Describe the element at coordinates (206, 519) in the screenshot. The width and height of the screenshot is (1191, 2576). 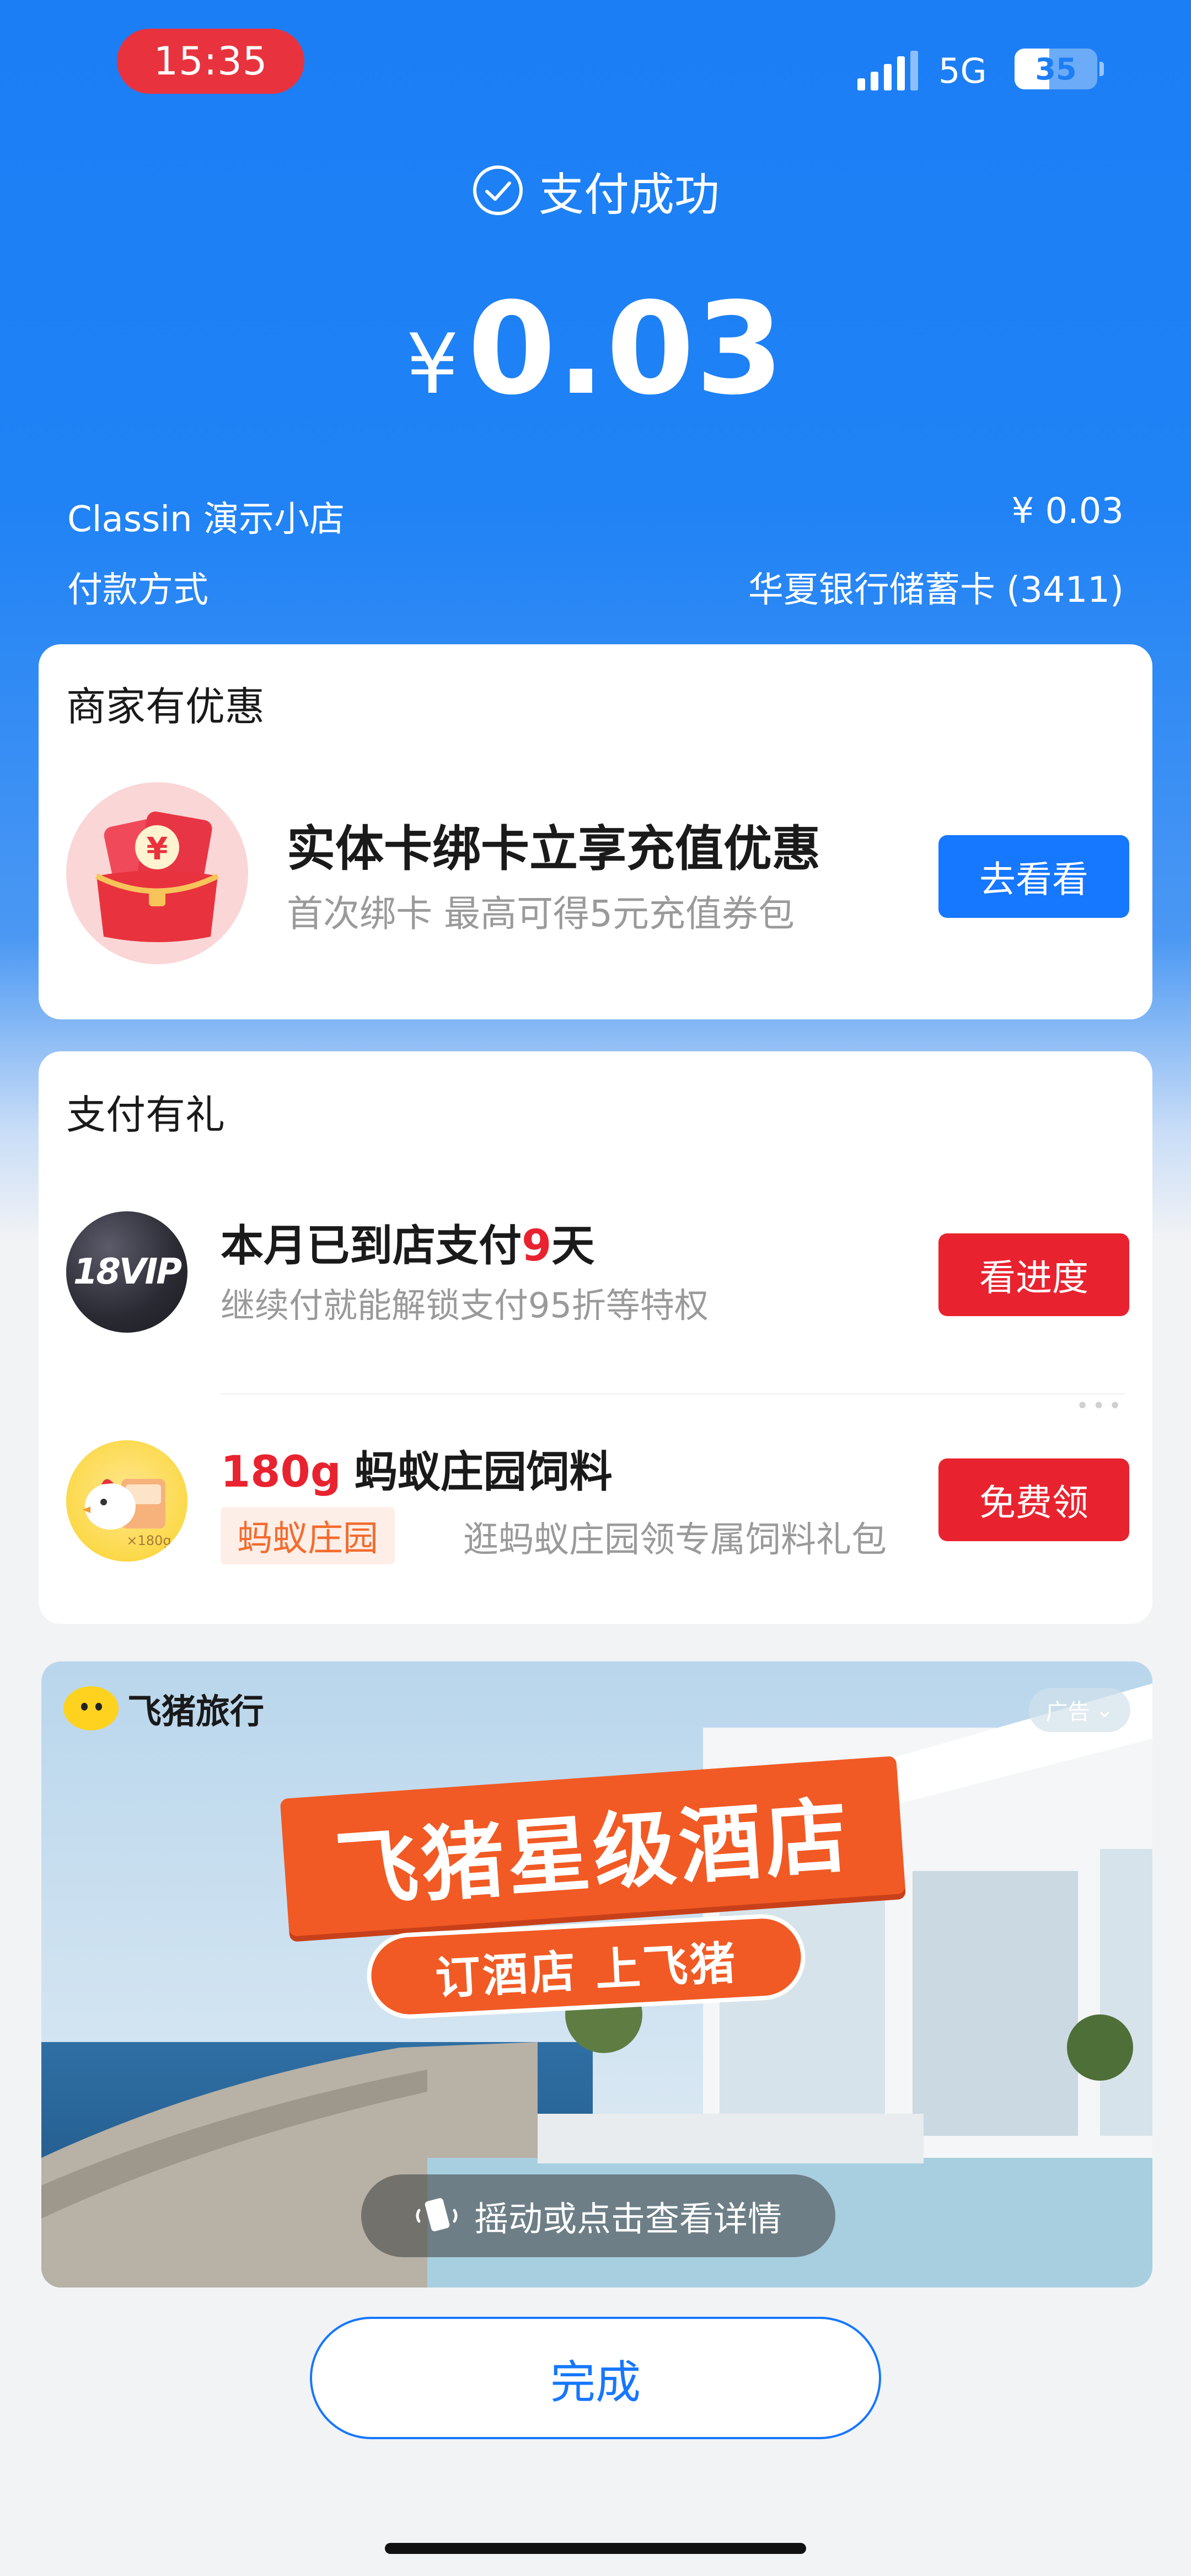
I see `merchant-name: Classin 演示小店` at that location.